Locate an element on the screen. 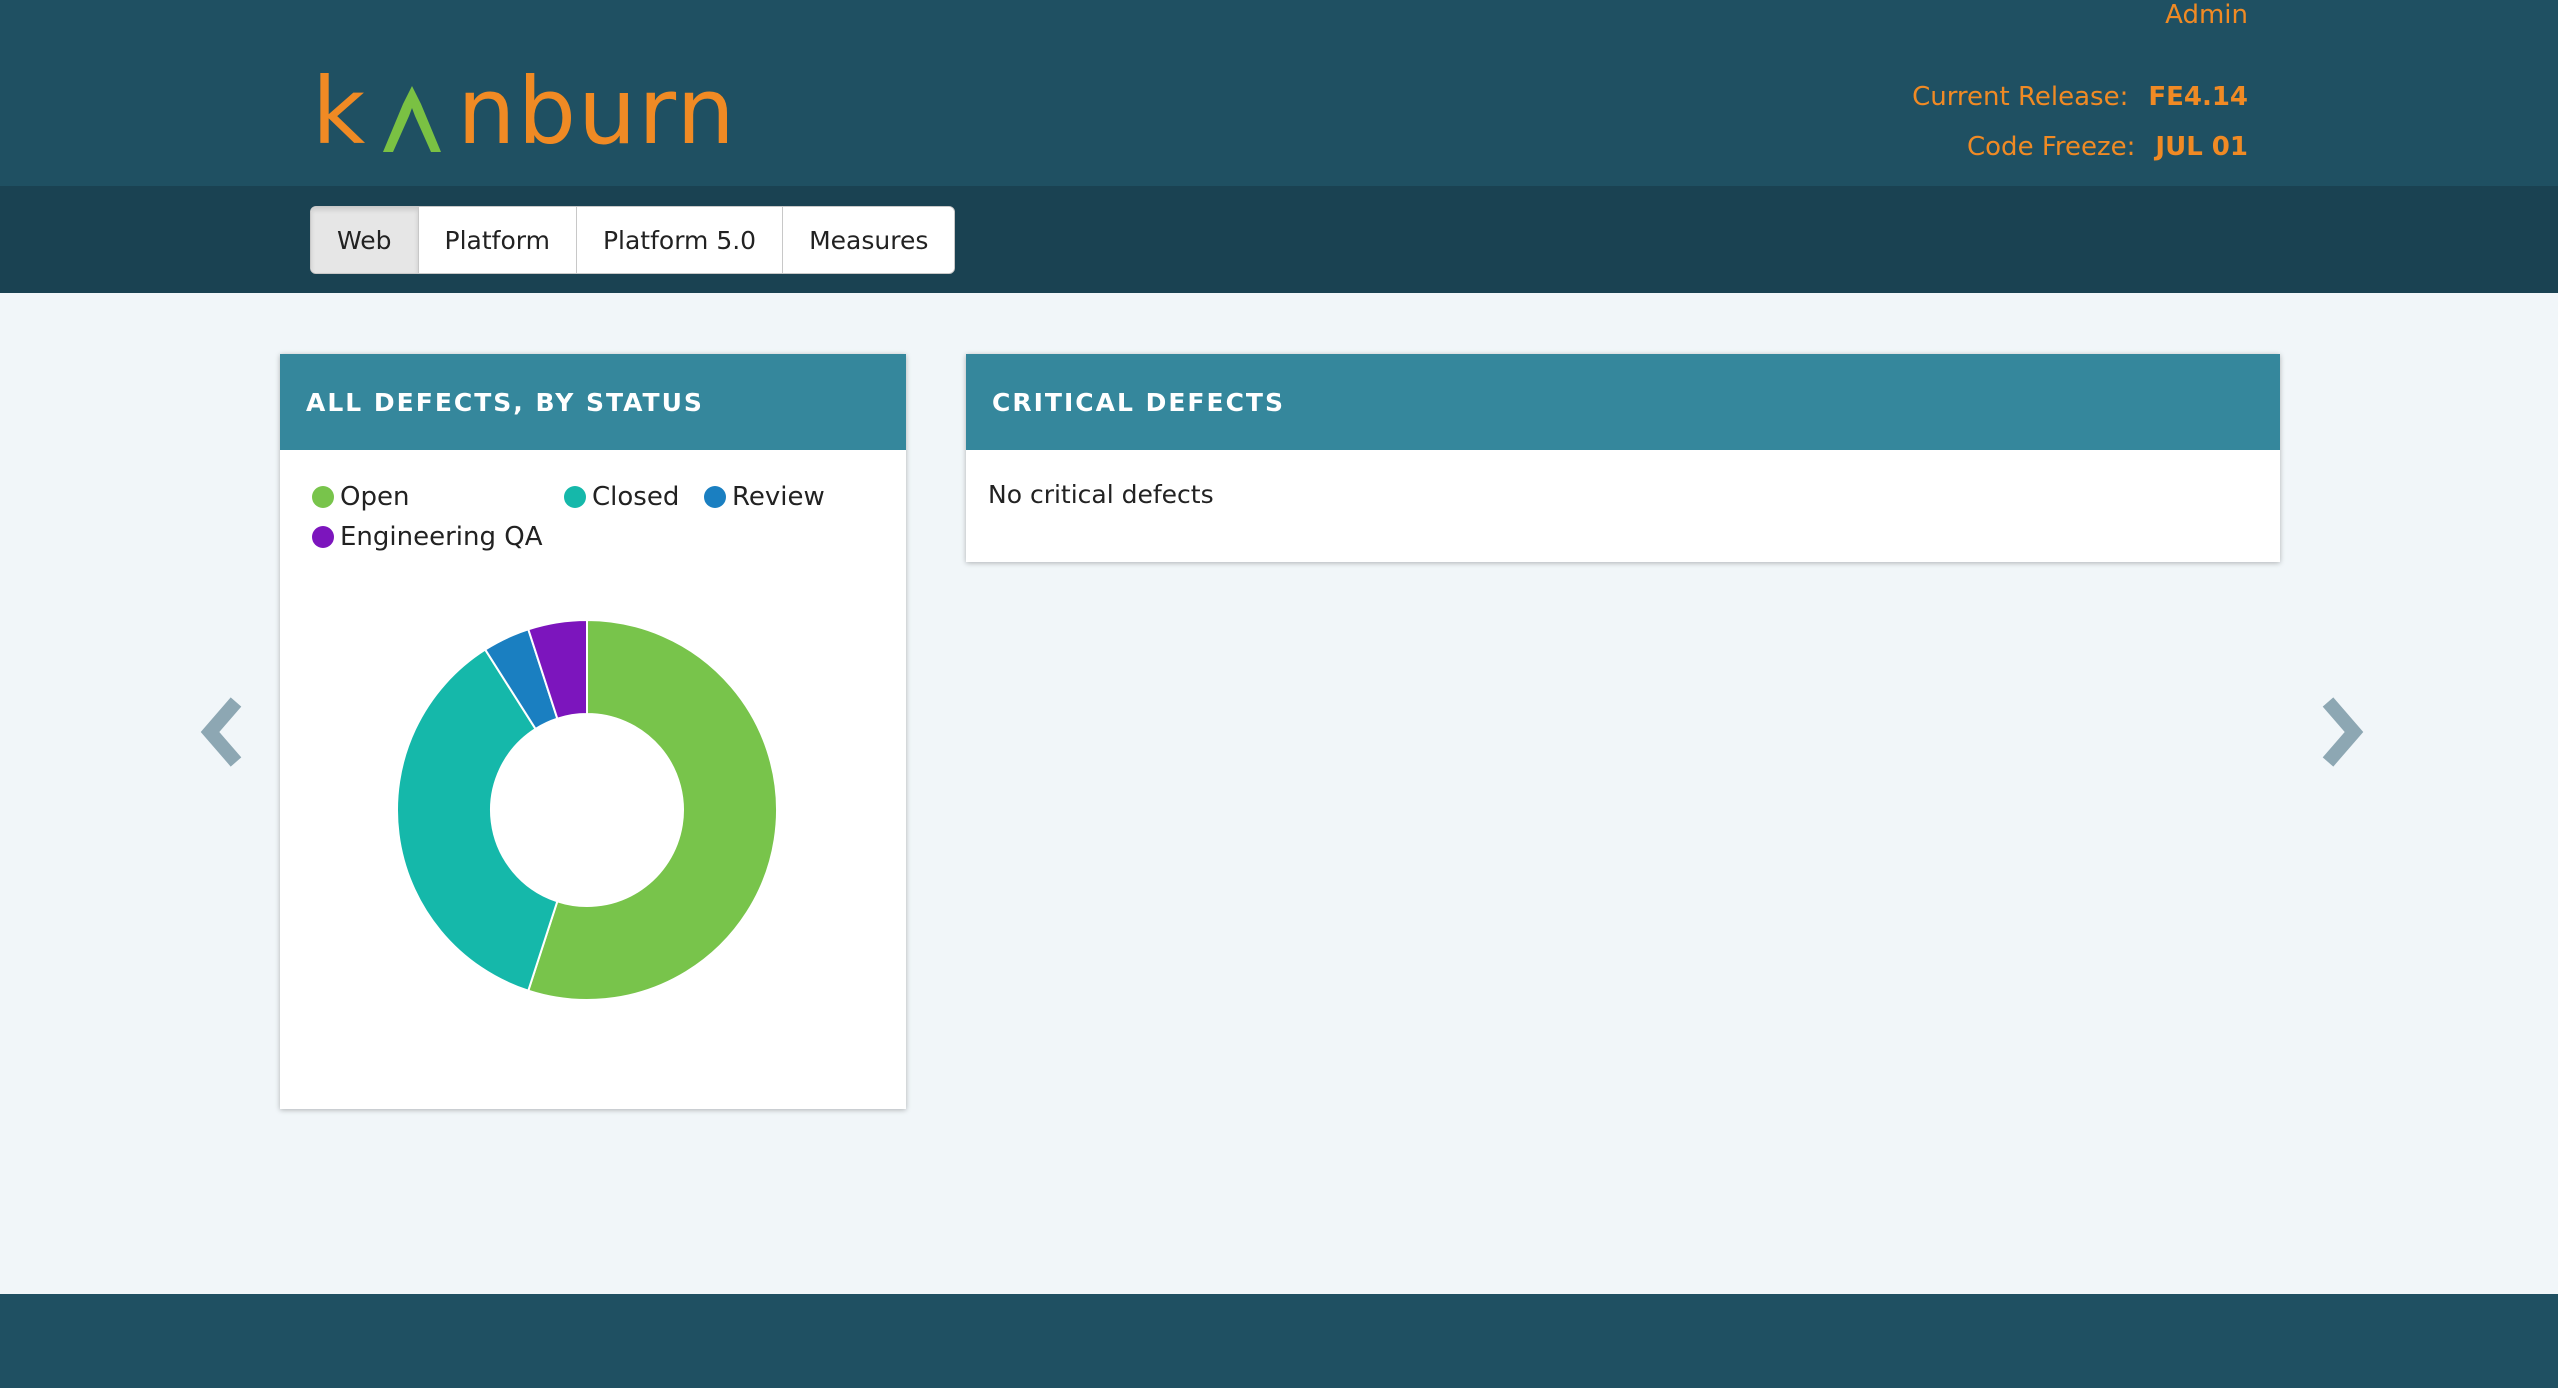 Image resolution: width=2558 pixels, height=1388 pixels. logo-text-right: nburn is located at coordinates (597, 111).